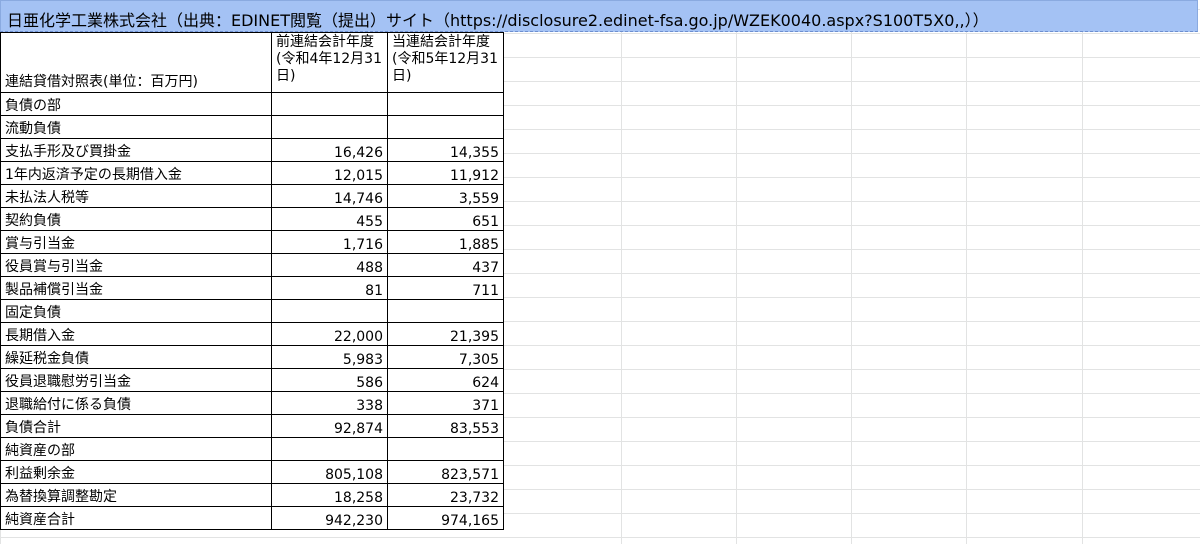  Describe the element at coordinates (136, 173) in the screenshot. I see `row-label-cell: 1年内返済予定の長期借入金` at that location.